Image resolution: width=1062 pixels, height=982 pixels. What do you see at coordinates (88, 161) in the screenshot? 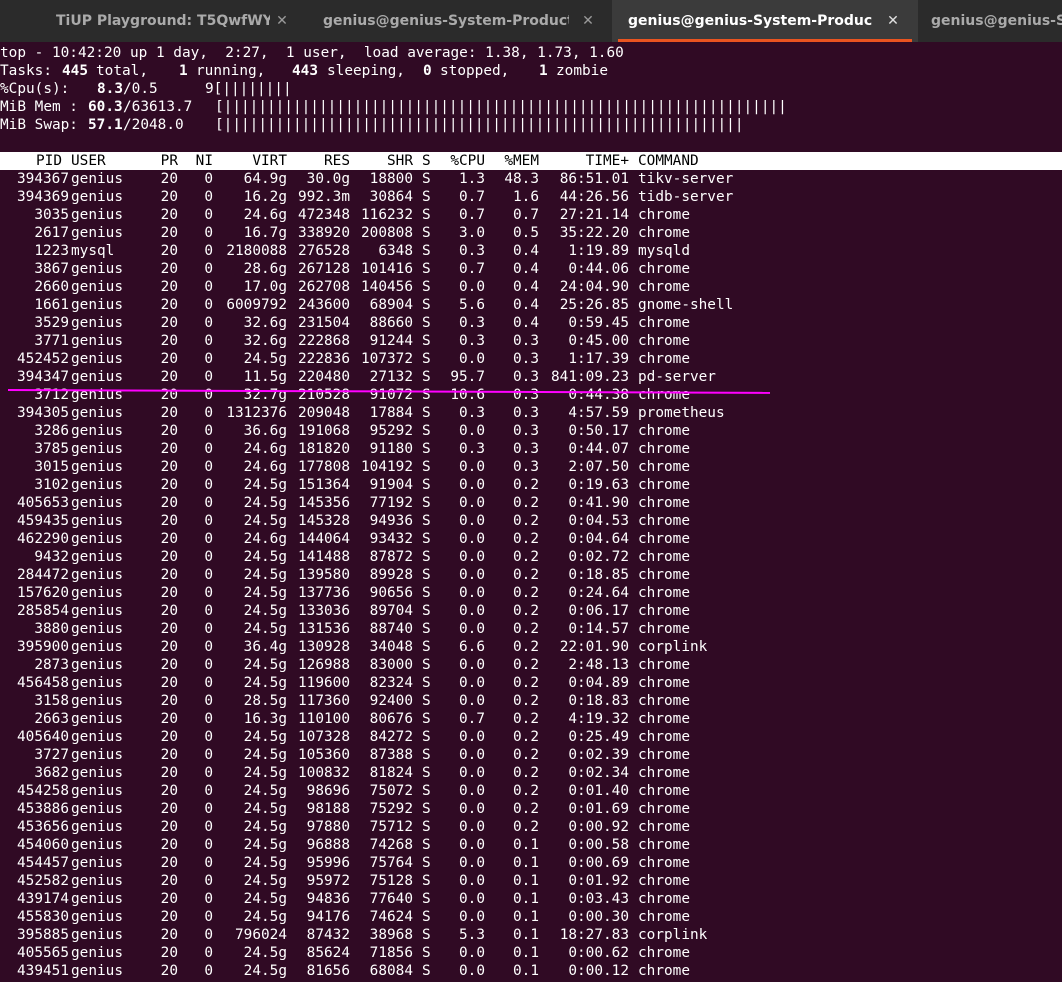
I see `column-header-user: USER` at bounding box center [88, 161].